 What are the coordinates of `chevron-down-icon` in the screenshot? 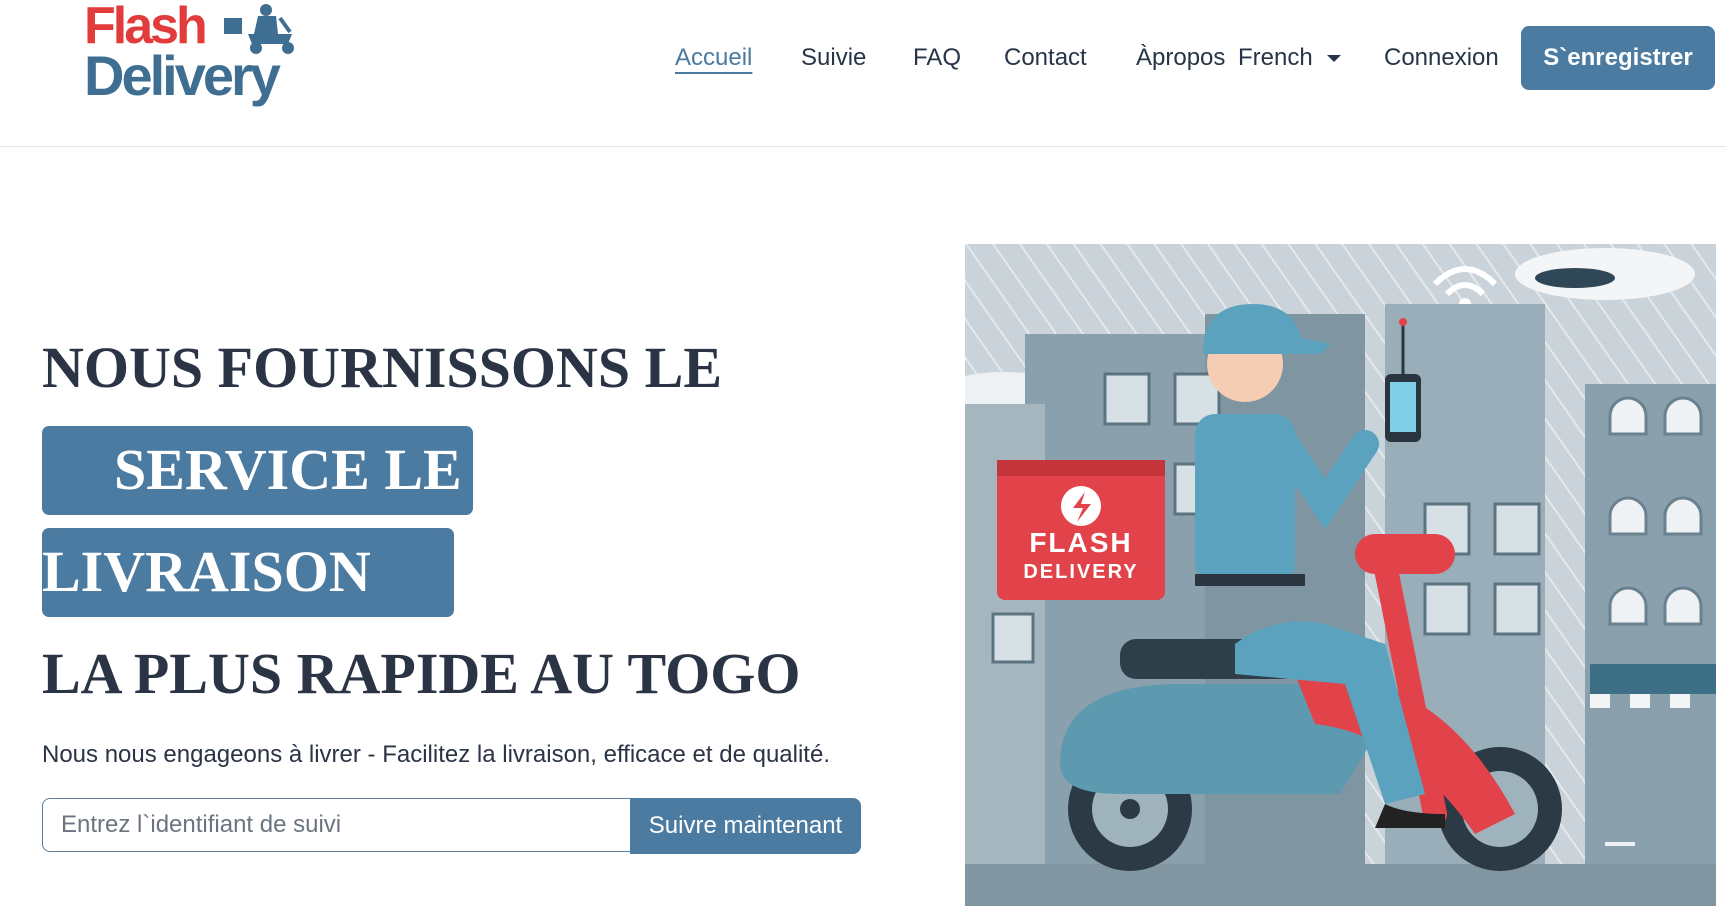 It's located at (1333, 59).